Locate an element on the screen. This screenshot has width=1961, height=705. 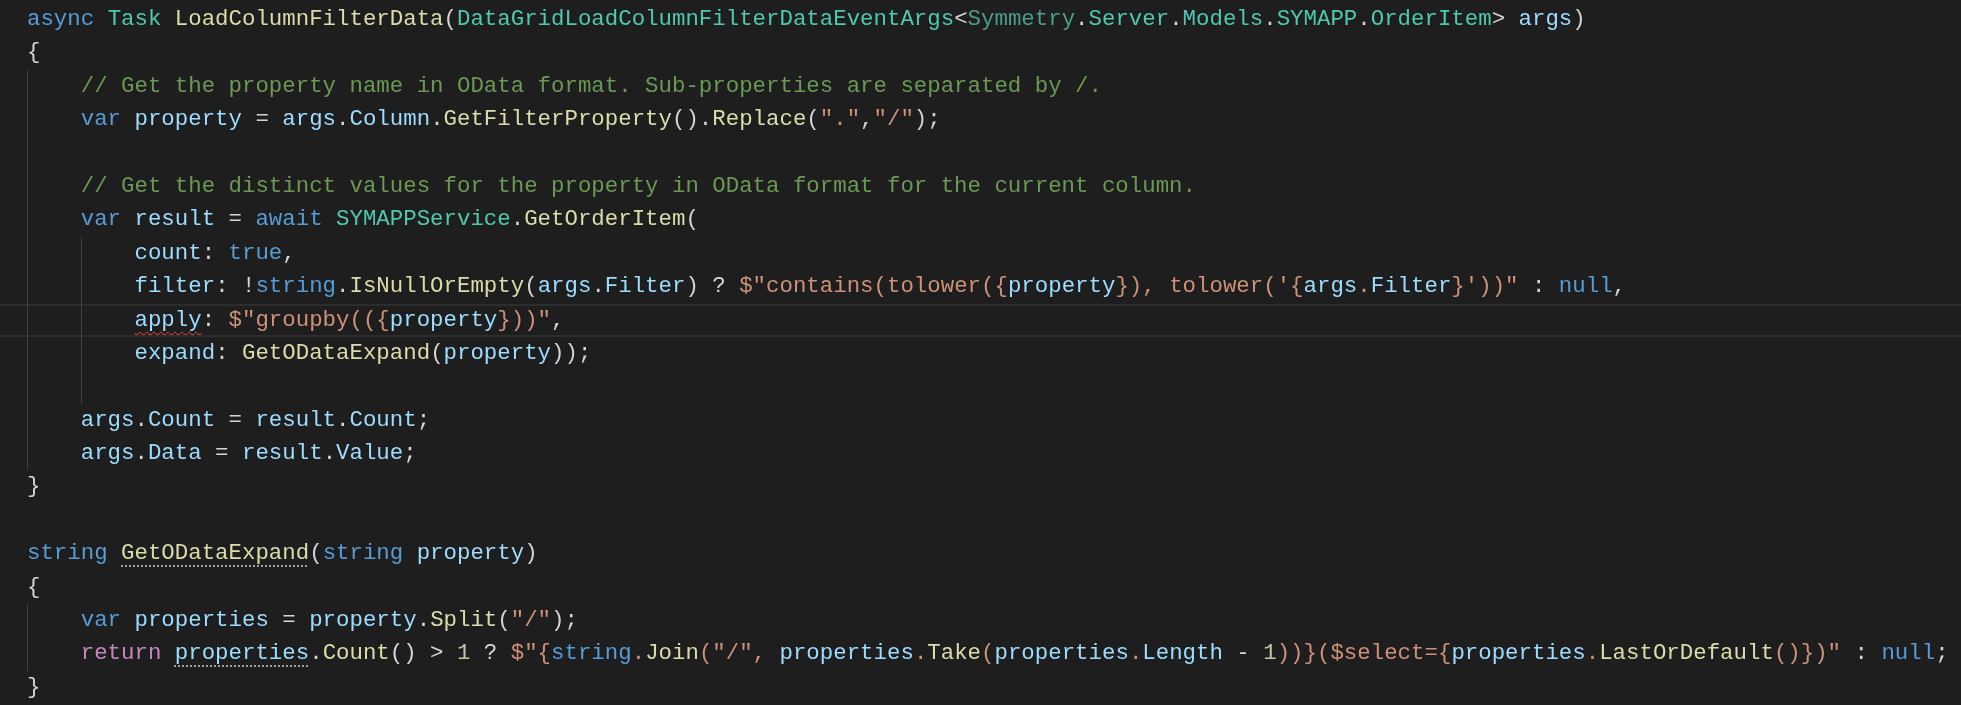
code-line: return properties.Count() > 1 ? $"{string.Join("/", properties.Take(properties.Length - 1))}($select={properties.LastOrDefault()})" : null; is located at coordinates (980, 654).